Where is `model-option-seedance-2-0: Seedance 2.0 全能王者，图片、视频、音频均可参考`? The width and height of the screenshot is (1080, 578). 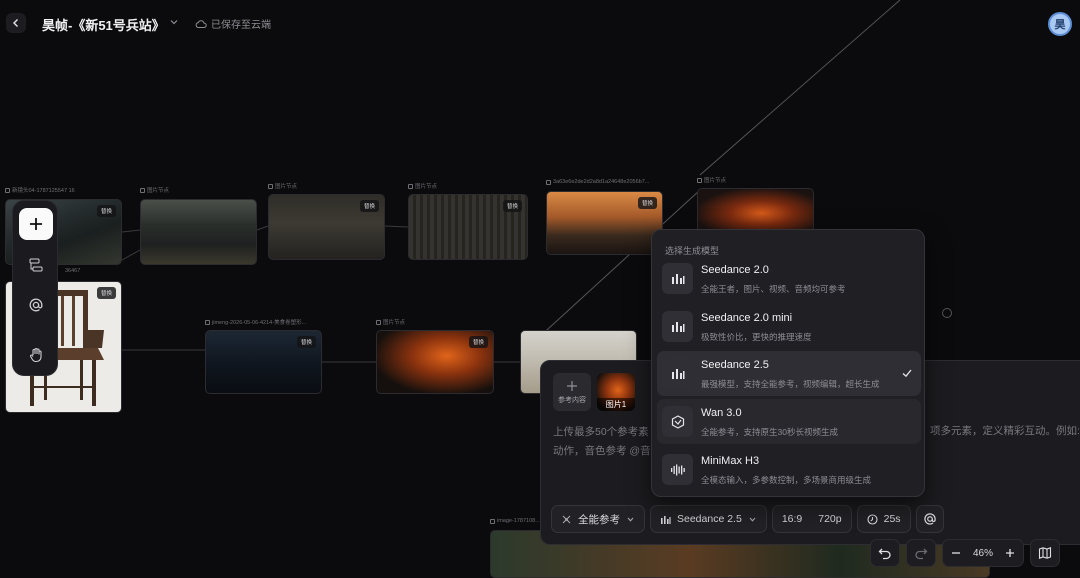
model-option-seedance-2-0: Seedance 2.0 全能王者，图片、视频、音频均可参考 is located at coordinates (789, 278).